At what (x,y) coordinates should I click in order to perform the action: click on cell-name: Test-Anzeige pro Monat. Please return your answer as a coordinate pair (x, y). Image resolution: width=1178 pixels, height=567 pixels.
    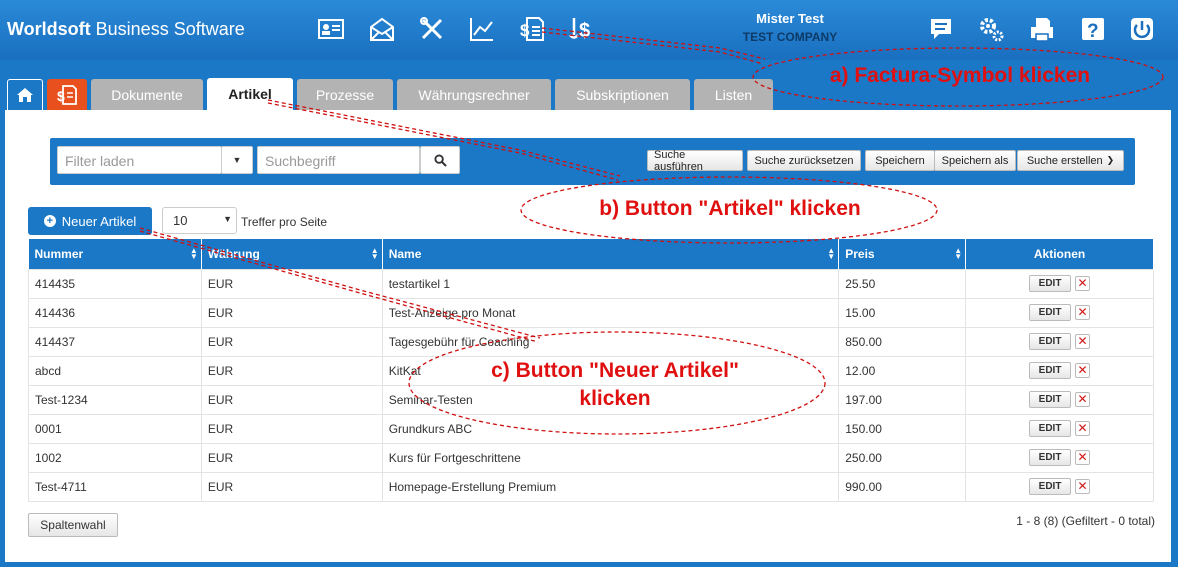
    Looking at the image, I should click on (610, 312).